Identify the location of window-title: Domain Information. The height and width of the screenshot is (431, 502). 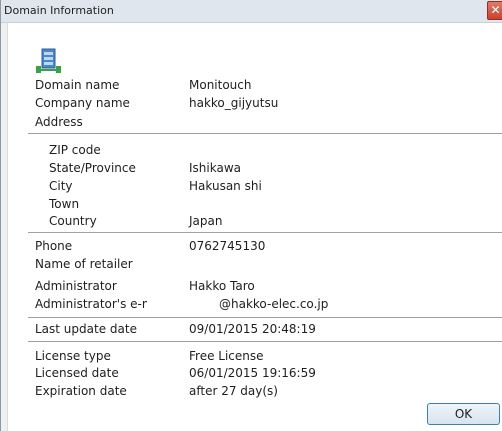
(59, 10).